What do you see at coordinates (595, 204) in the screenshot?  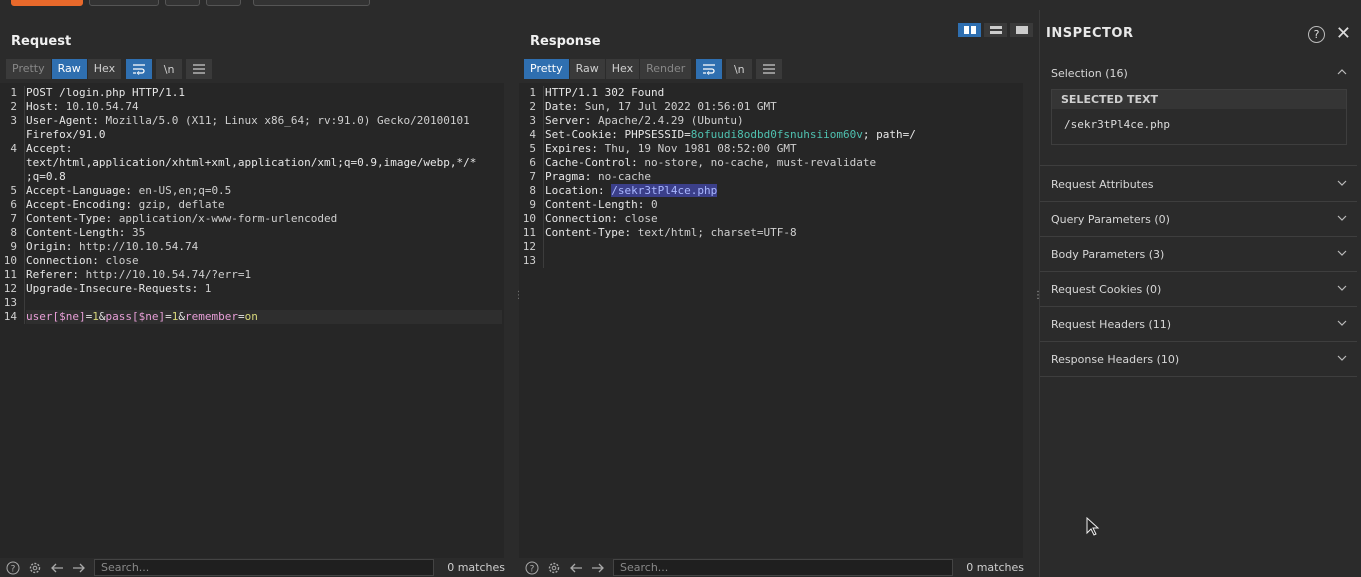 I see `header-name: Content-Length:` at bounding box center [595, 204].